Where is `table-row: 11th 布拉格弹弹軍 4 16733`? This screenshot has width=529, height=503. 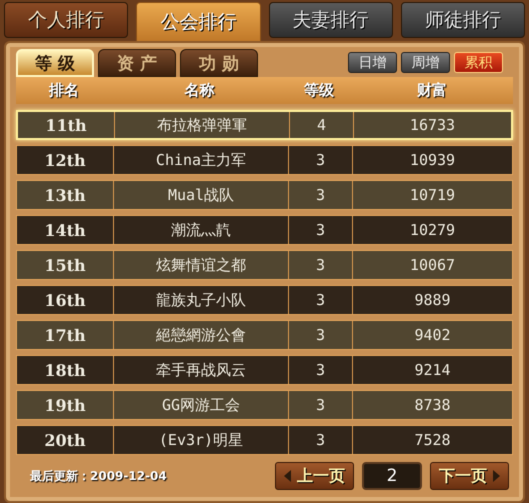
table-row: 11th 布拉格弹弹軍 4 16733 is located at coordinates (264, 125).